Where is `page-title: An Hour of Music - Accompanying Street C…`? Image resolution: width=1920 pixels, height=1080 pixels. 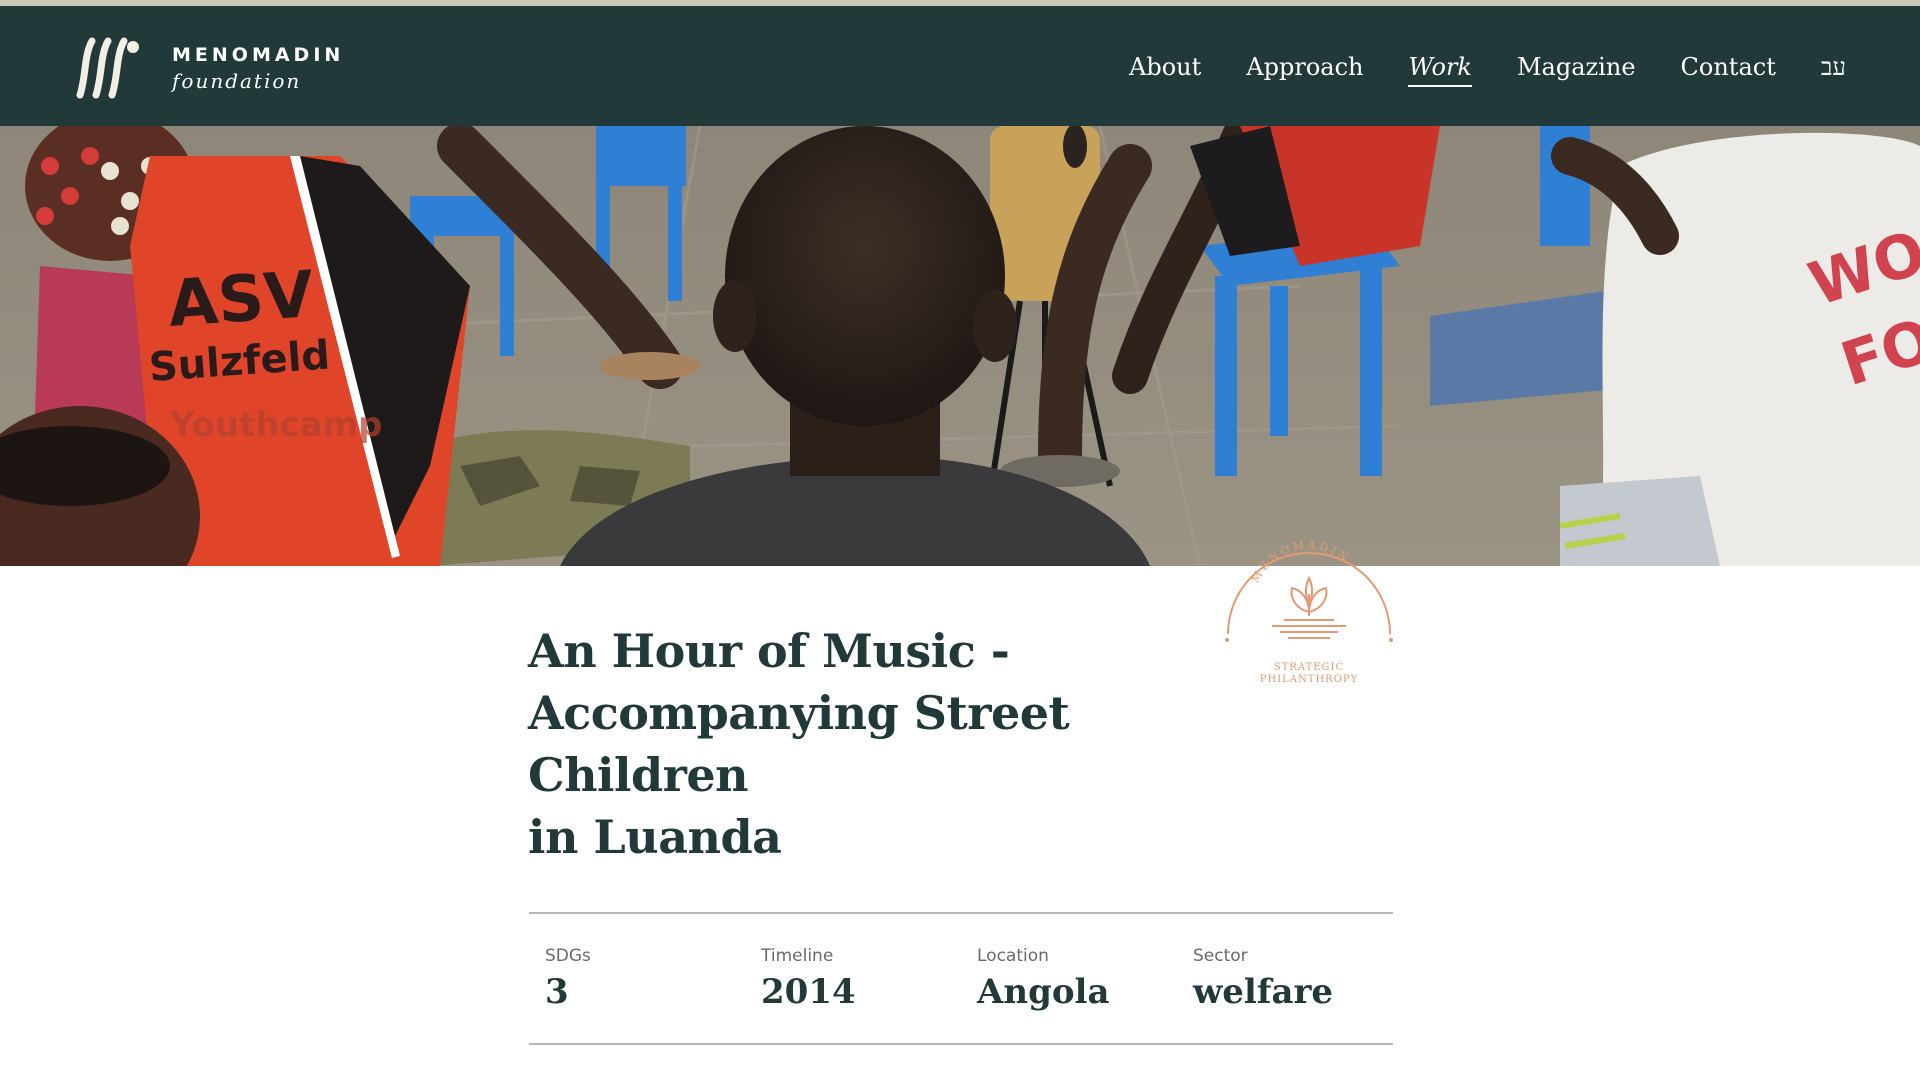
page-title: An Hour of Music - Accompanying Street C… is located at coordinates (908, 744).